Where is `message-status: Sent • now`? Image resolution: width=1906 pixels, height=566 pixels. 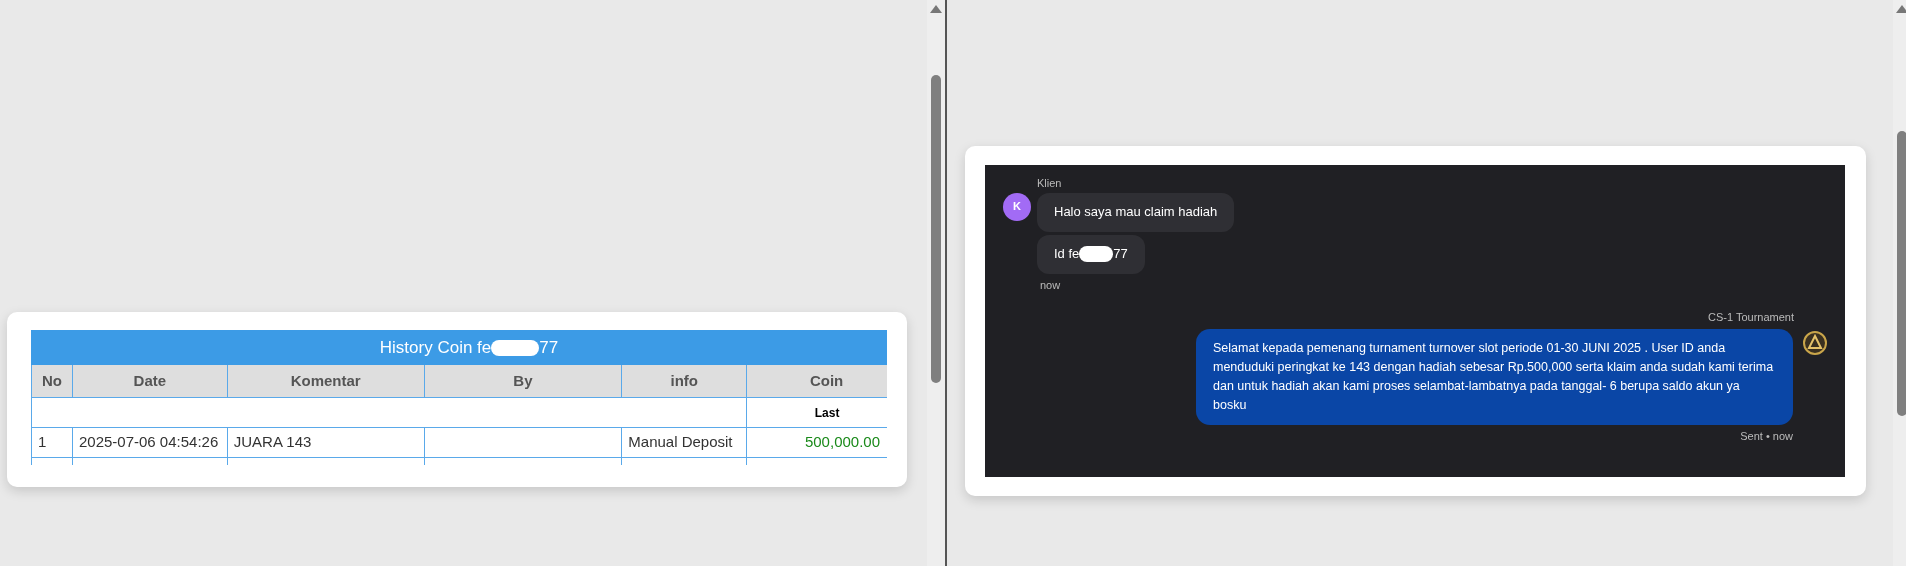 message-status: Sent • now is located at coordinates (1766, 436).